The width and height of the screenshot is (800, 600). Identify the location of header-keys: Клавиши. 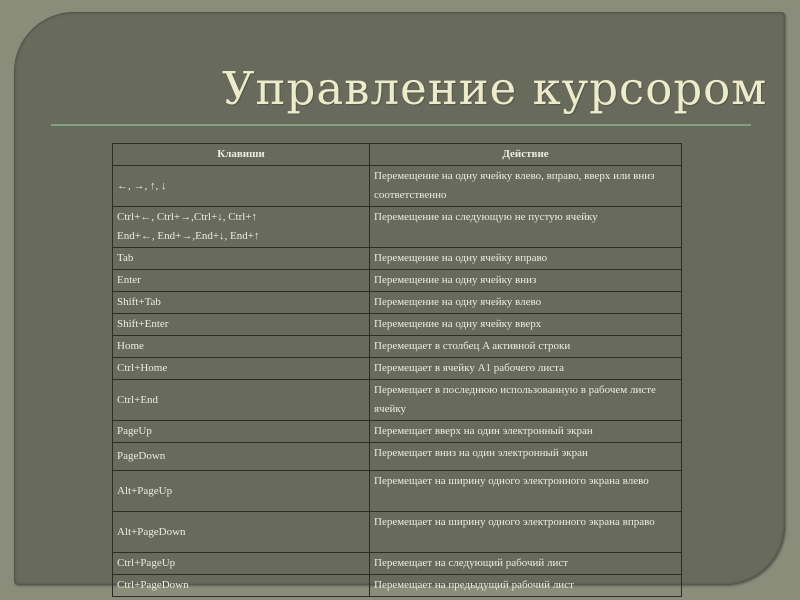
(241, 154).